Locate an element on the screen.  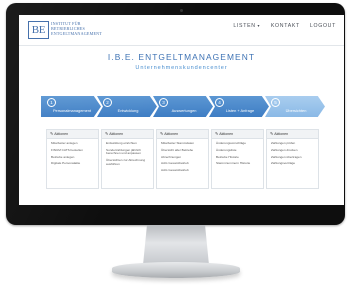
card-action-link: FINUM CATS bestellen is located at coordinates (74, 150).